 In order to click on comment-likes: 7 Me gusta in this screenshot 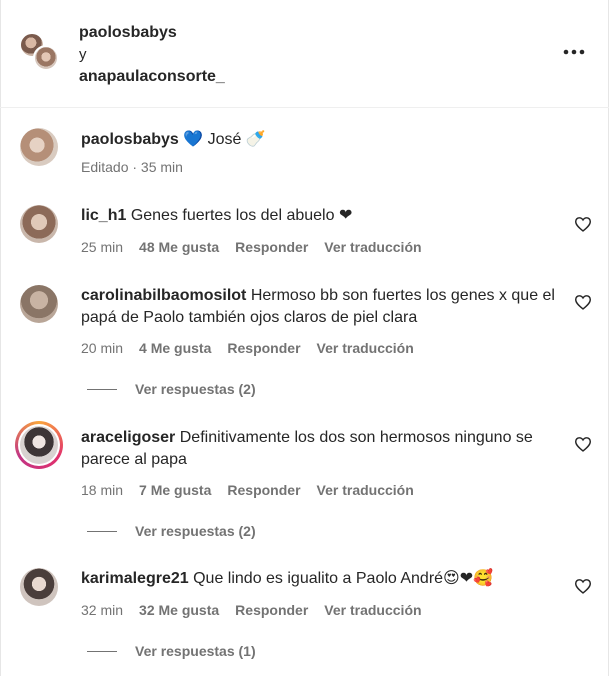, I will do `click(175, 490)`.